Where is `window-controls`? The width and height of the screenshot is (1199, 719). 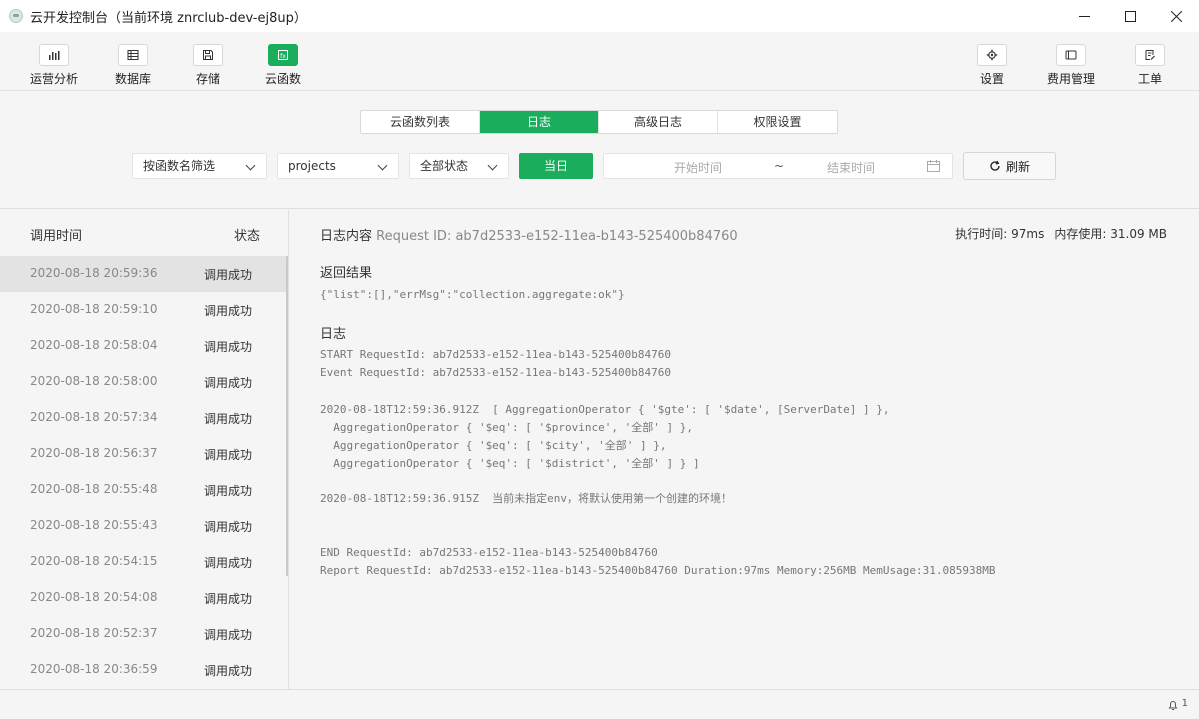 window-controls is located at coordinates (1130, 16).